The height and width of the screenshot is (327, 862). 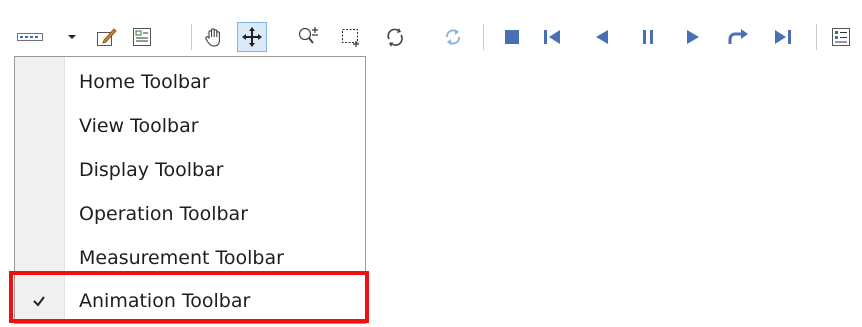 I want to click on menu-item-animation-toolbar: Animation Toolbar, so click(x=190, y=301).